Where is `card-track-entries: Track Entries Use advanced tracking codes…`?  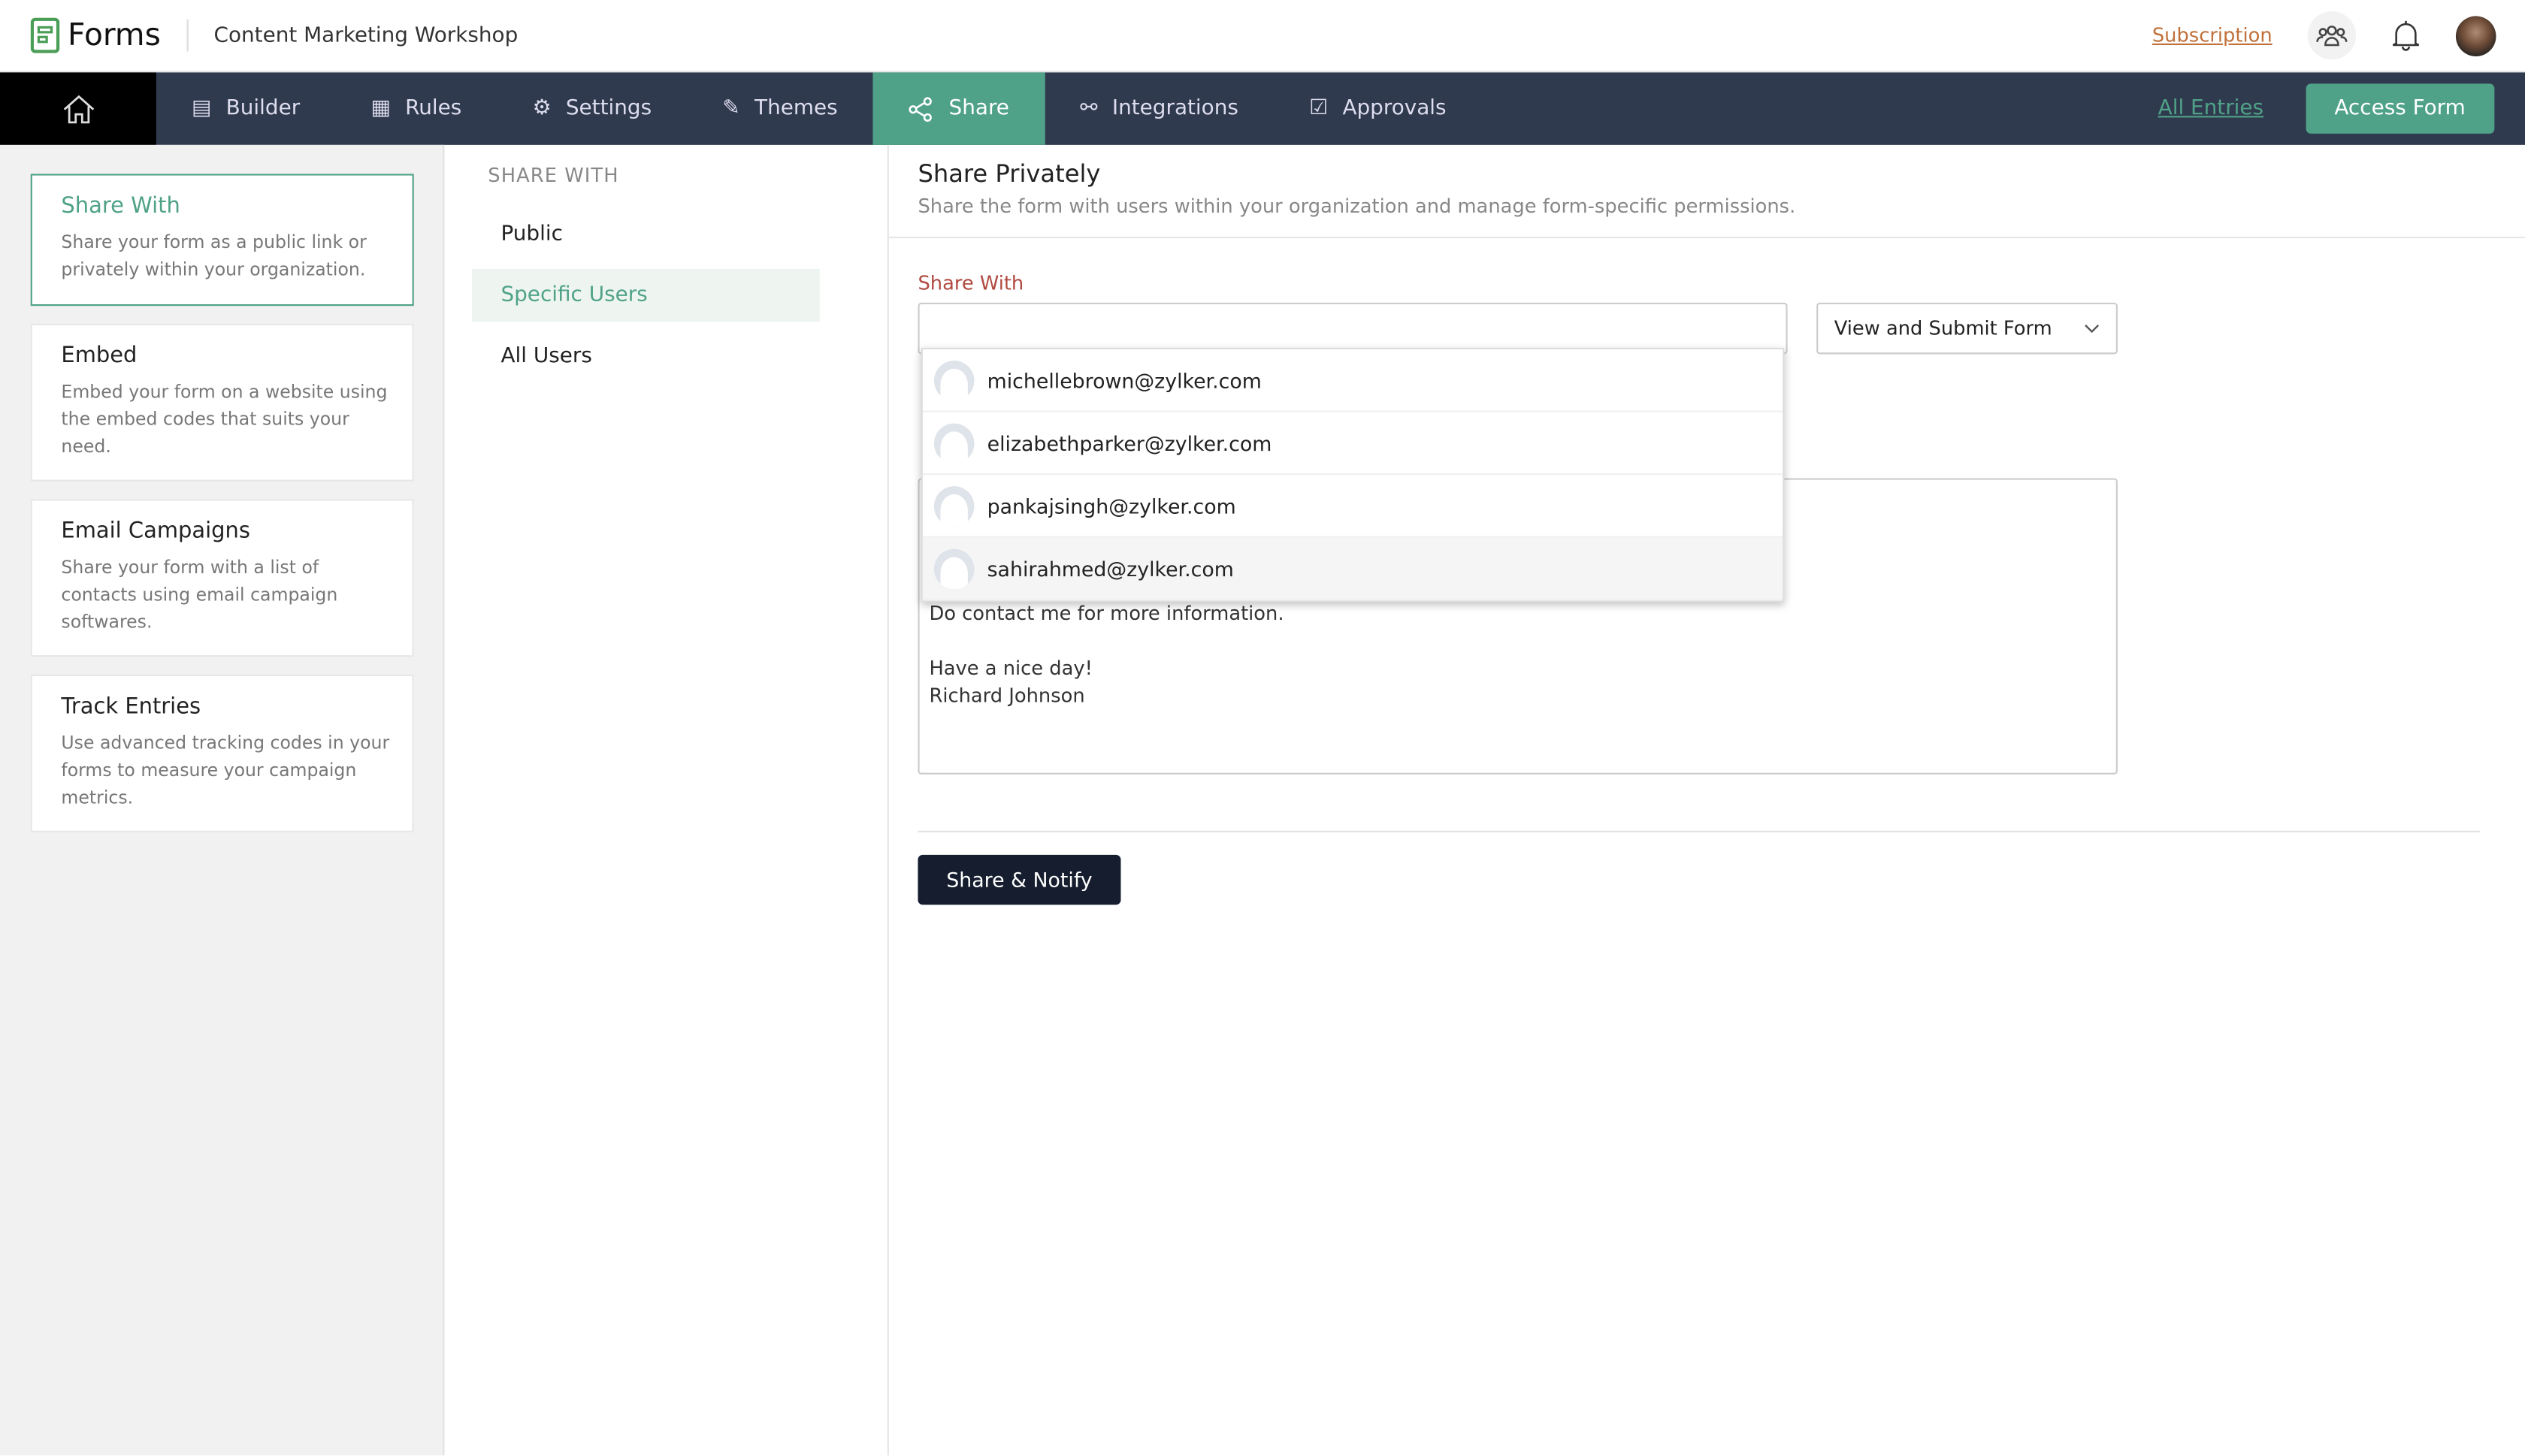
card-track-entries: Track Entries Use advanced tracking codes… is located at coordinates (222, 753).